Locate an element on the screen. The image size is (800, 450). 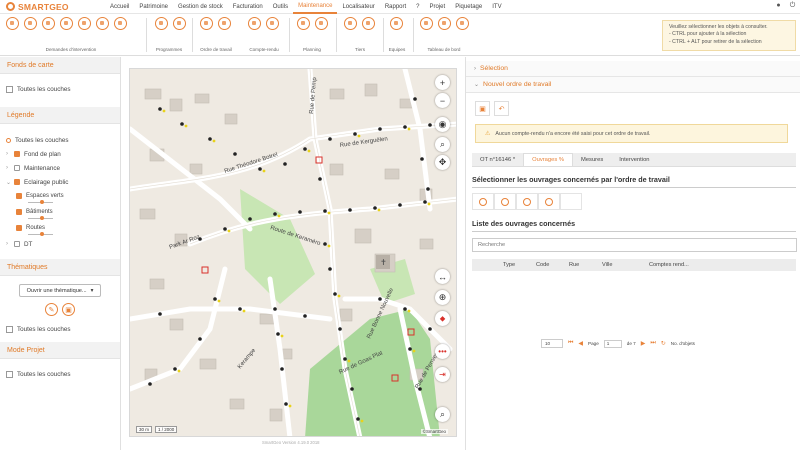
chart-icon is located at coordinates (444, 23).